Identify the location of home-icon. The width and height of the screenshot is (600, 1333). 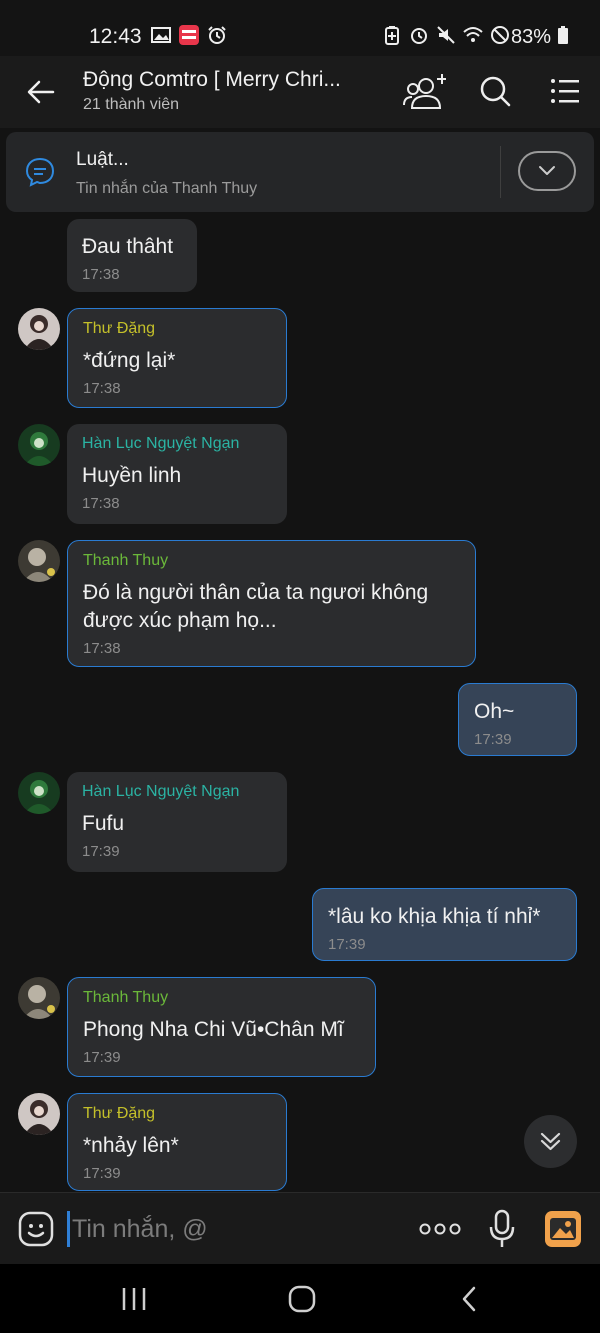
(302, 1299).